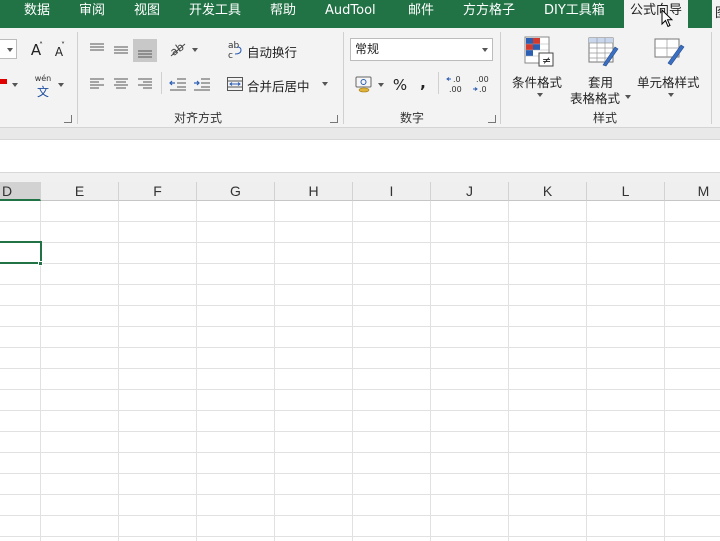 The width and height of the screenshot is (720, 541). I want to click on phonetic-guide-button: wén 文, so click(43, 86).